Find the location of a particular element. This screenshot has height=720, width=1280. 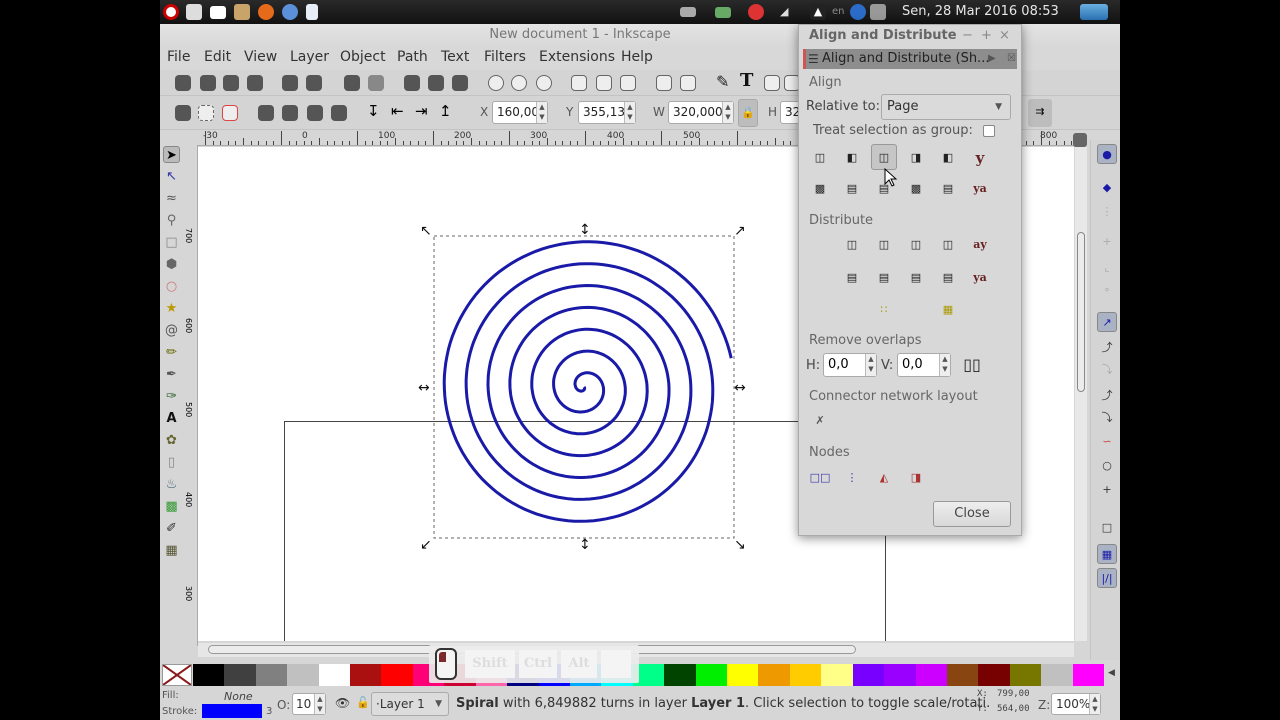

save-icon is located at coordinates (231, 83).